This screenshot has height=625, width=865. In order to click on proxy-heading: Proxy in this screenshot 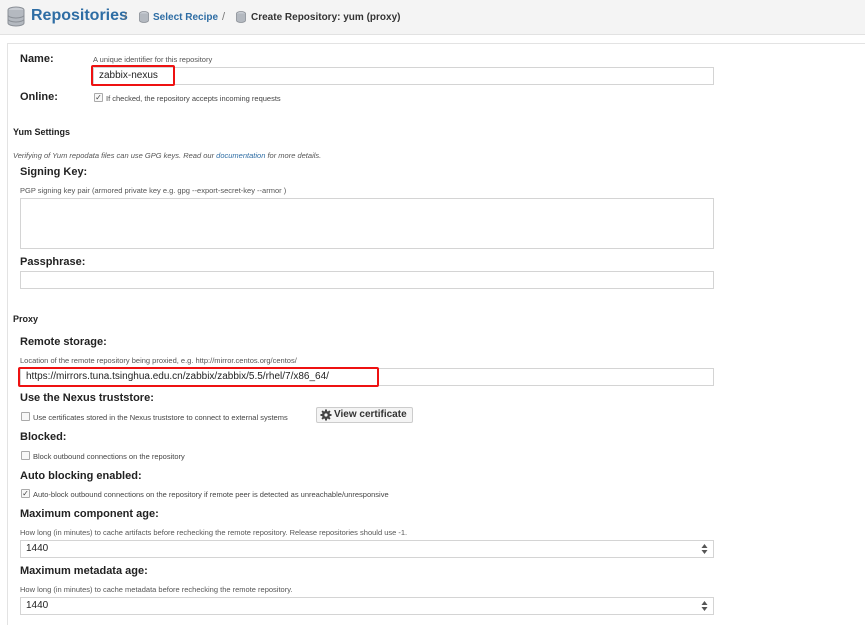, I will do `click(26, 319)`.